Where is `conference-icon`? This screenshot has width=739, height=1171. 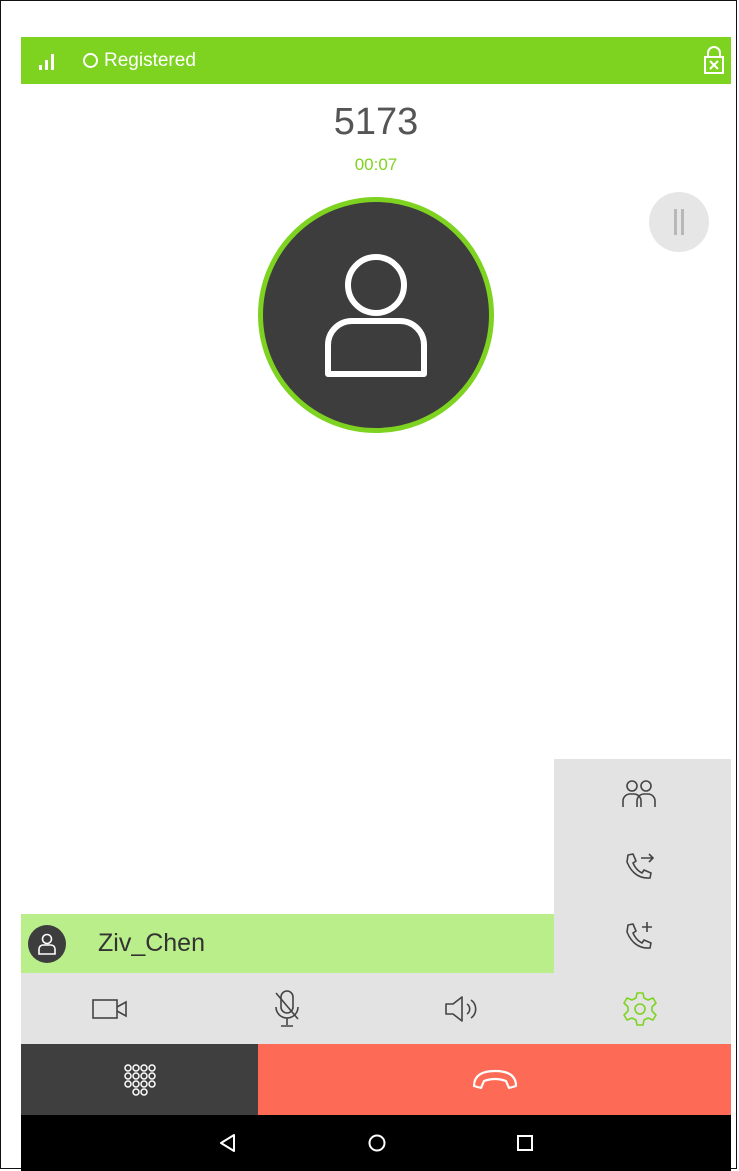 conference-icon is located at coordinates (639, 793).